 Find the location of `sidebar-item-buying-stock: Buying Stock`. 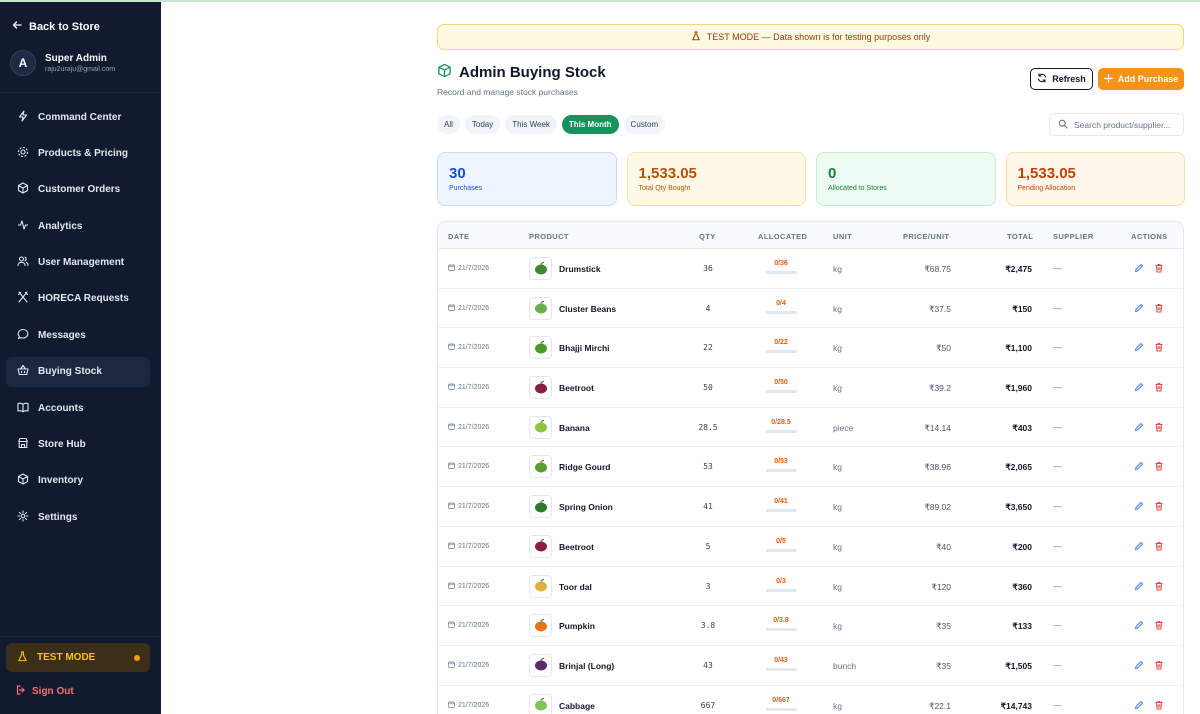

sidebar-item-buying-stock: Buying Stock is located at coordinates (78, 371).